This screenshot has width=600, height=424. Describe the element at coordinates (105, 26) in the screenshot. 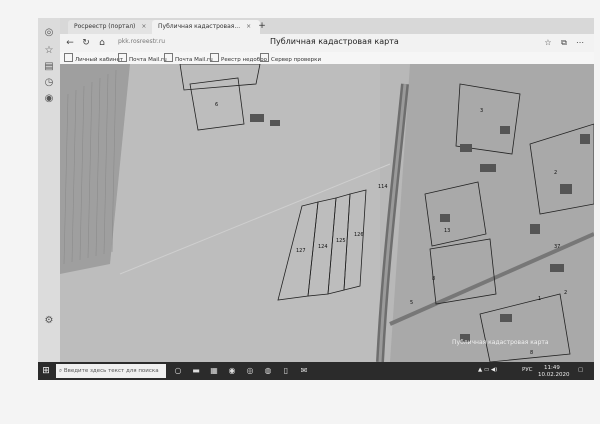

I see `tab-1-label: Росреестр (портал)` at that location.